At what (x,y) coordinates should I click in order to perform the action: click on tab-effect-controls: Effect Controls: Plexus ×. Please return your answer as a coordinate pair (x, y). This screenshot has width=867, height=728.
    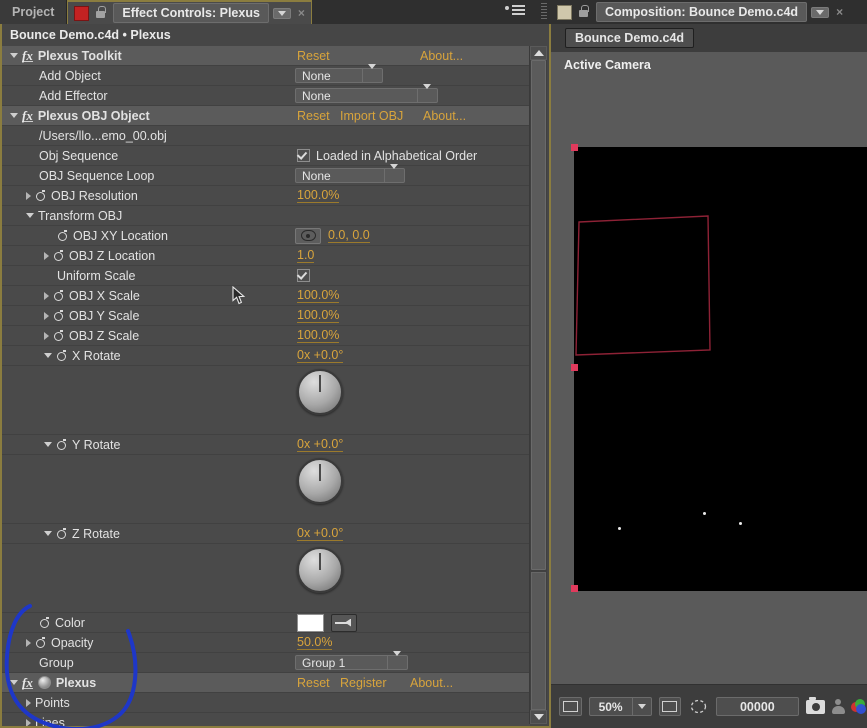
    Looking at the image, I should click on (189, 12).